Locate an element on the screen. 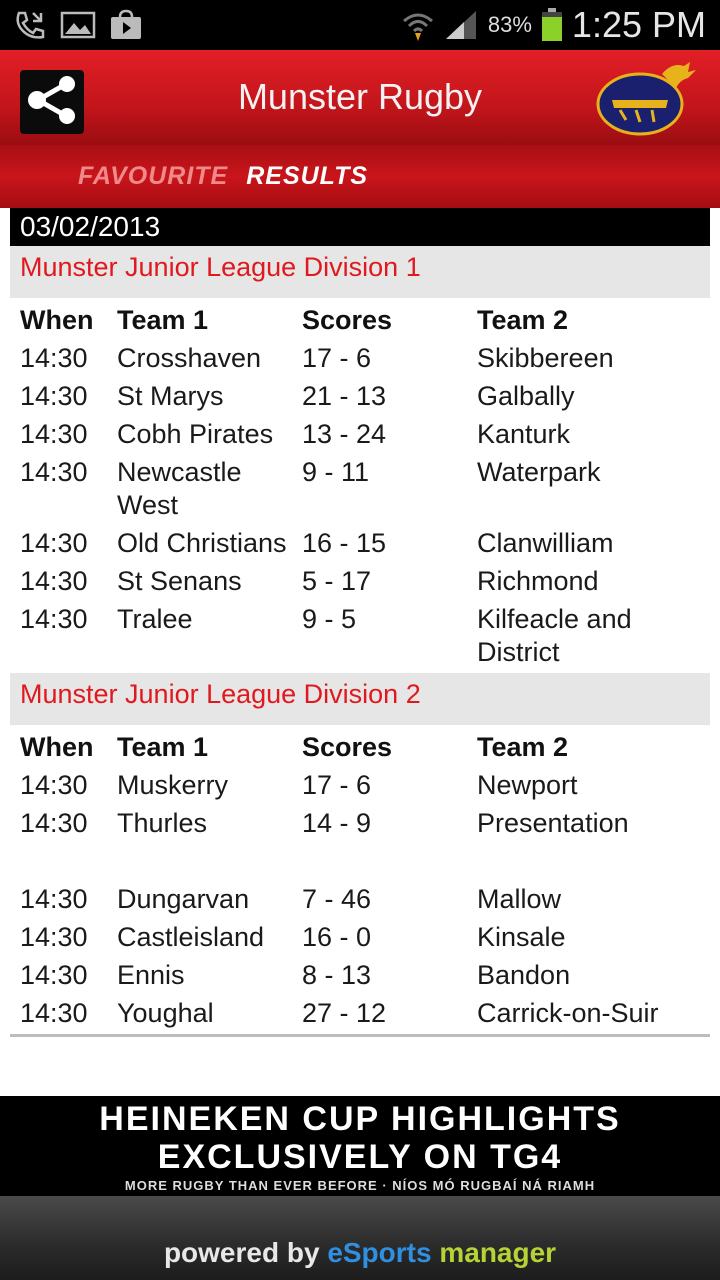 Image resolution: width=720 pixels, height=1280 pixels. footer: powered by eSports manager is located at coordinates (360, 1238).